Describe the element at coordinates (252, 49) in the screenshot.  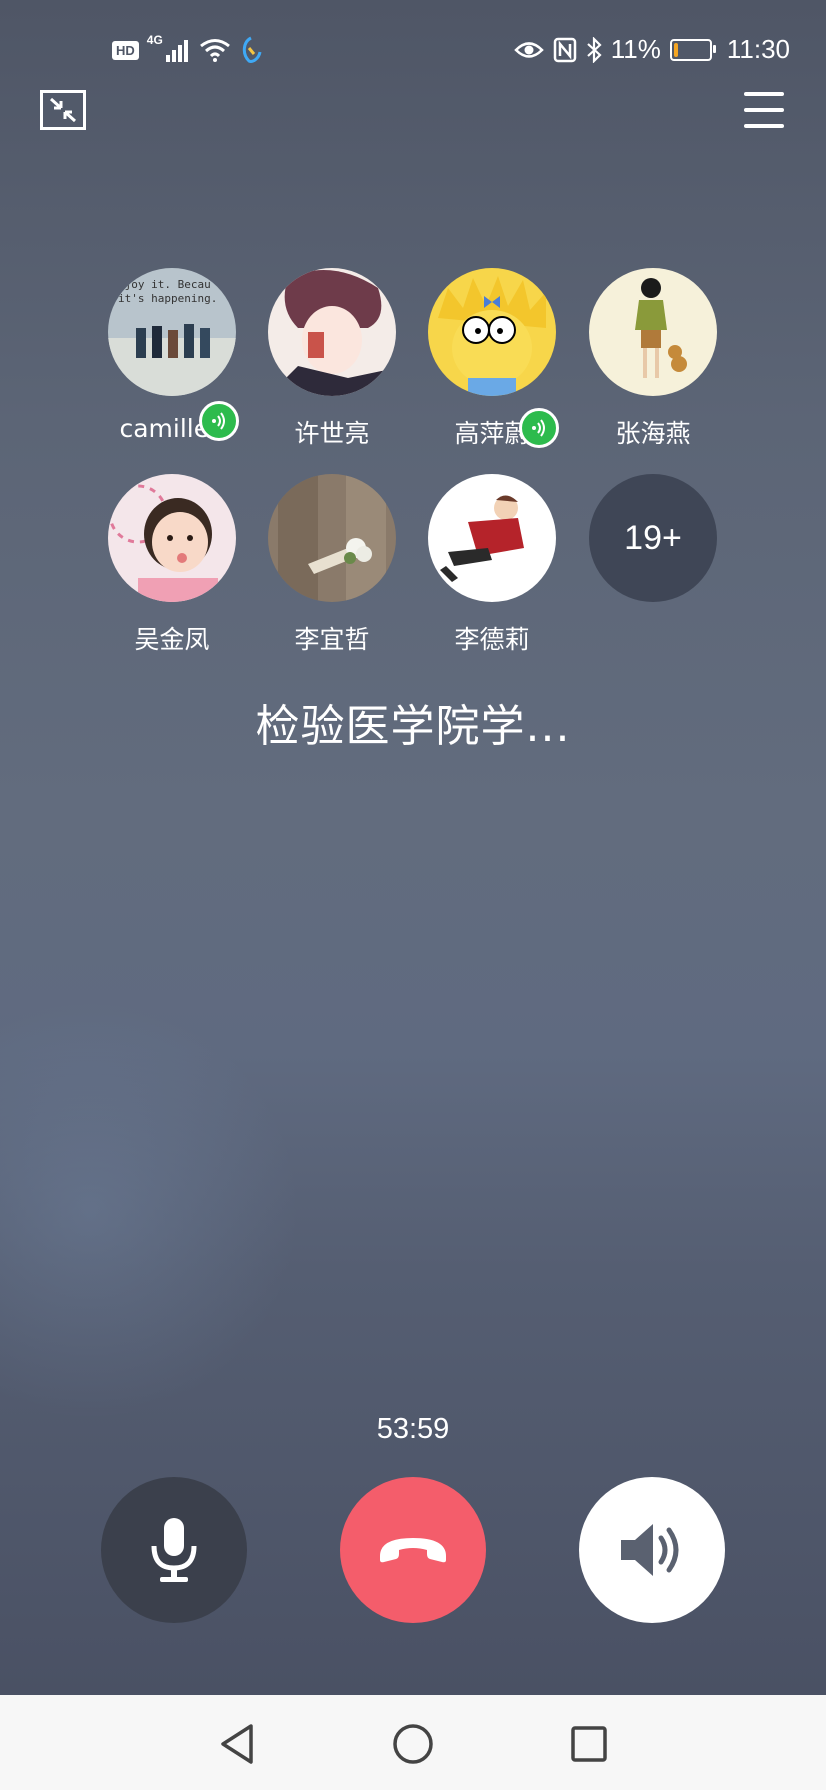
I see `call-app-icon` at that location.